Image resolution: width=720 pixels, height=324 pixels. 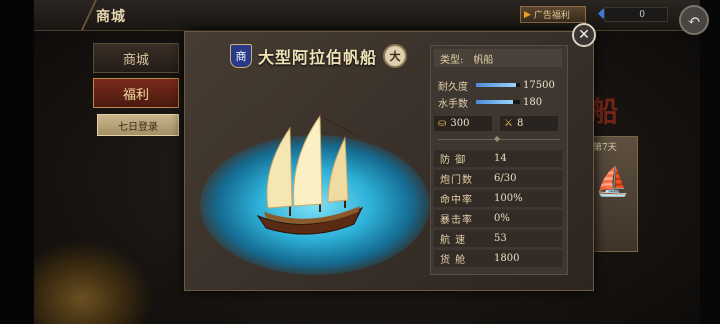 What do you see at coordinates (520, 123) in the screenshot?
I see `cannon-icon-value: 8` at bounding box center [520, 123].